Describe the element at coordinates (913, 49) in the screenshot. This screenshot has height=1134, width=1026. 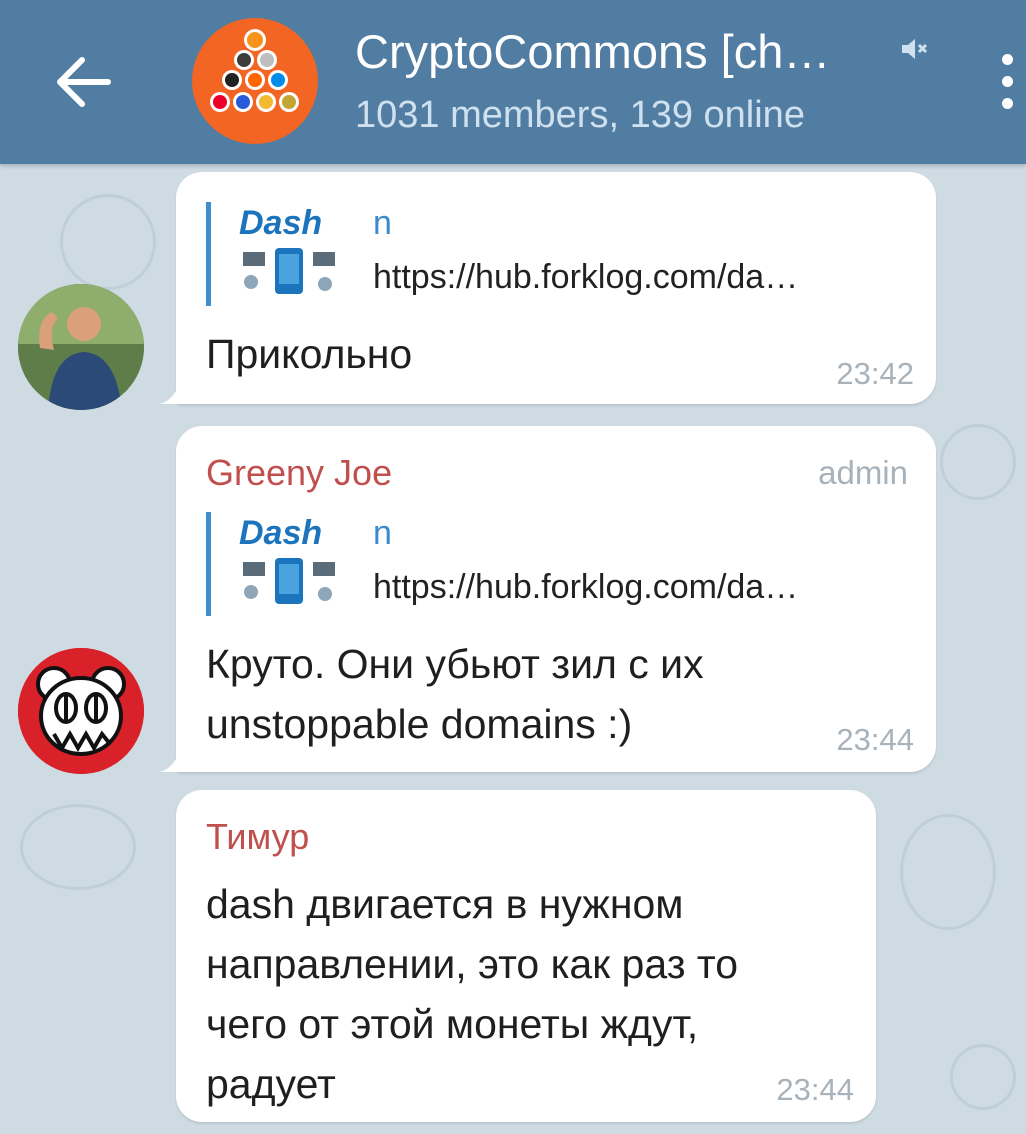
I see `muted-icon` at that location.